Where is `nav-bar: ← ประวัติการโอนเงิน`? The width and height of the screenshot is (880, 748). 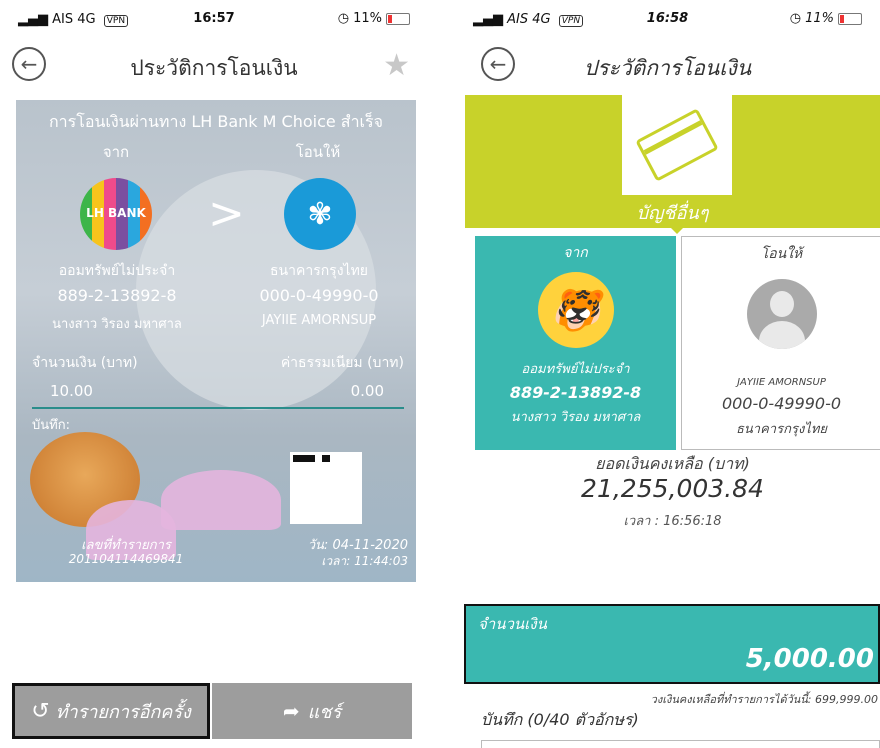 nav-bar: ← ประวัติการโอนเงิน is located at coordinates (667, 67).